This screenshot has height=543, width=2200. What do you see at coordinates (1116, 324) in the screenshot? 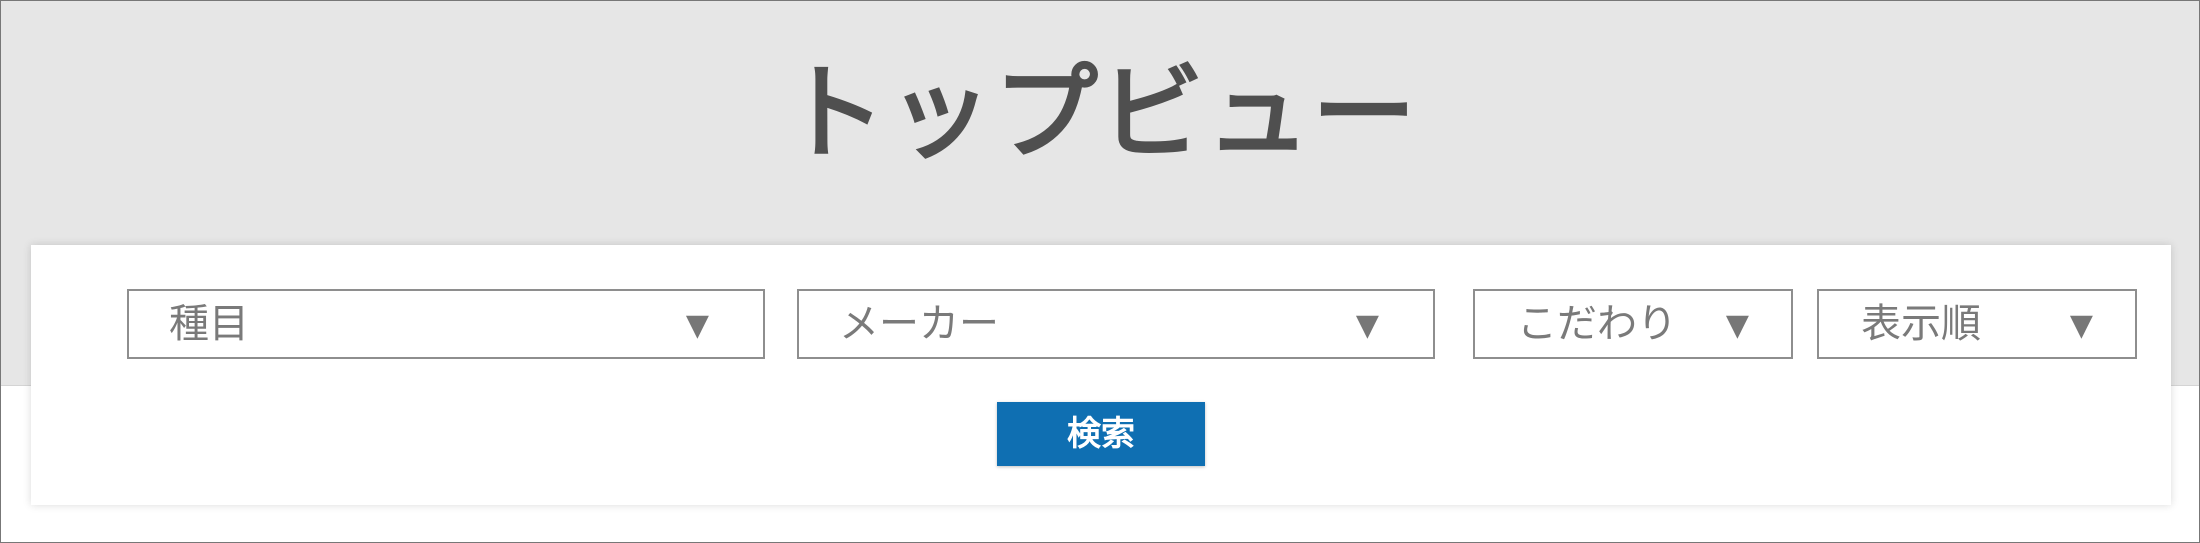
I see `maker-select: メーカー ▼` at bounding box center [1116, 324].